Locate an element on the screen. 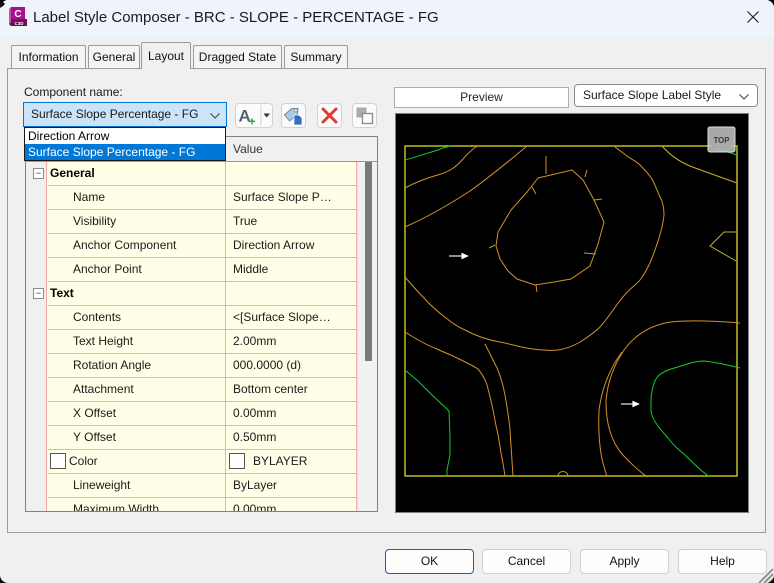  svg-text: TOP is located at coordinates (722, 140).